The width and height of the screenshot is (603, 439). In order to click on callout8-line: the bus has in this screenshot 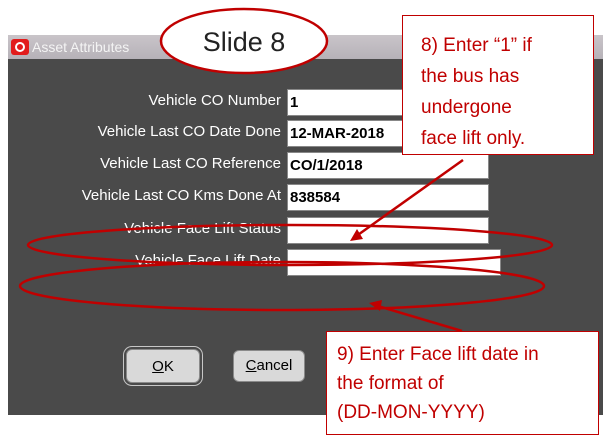, I will do `click(470, 76)`.